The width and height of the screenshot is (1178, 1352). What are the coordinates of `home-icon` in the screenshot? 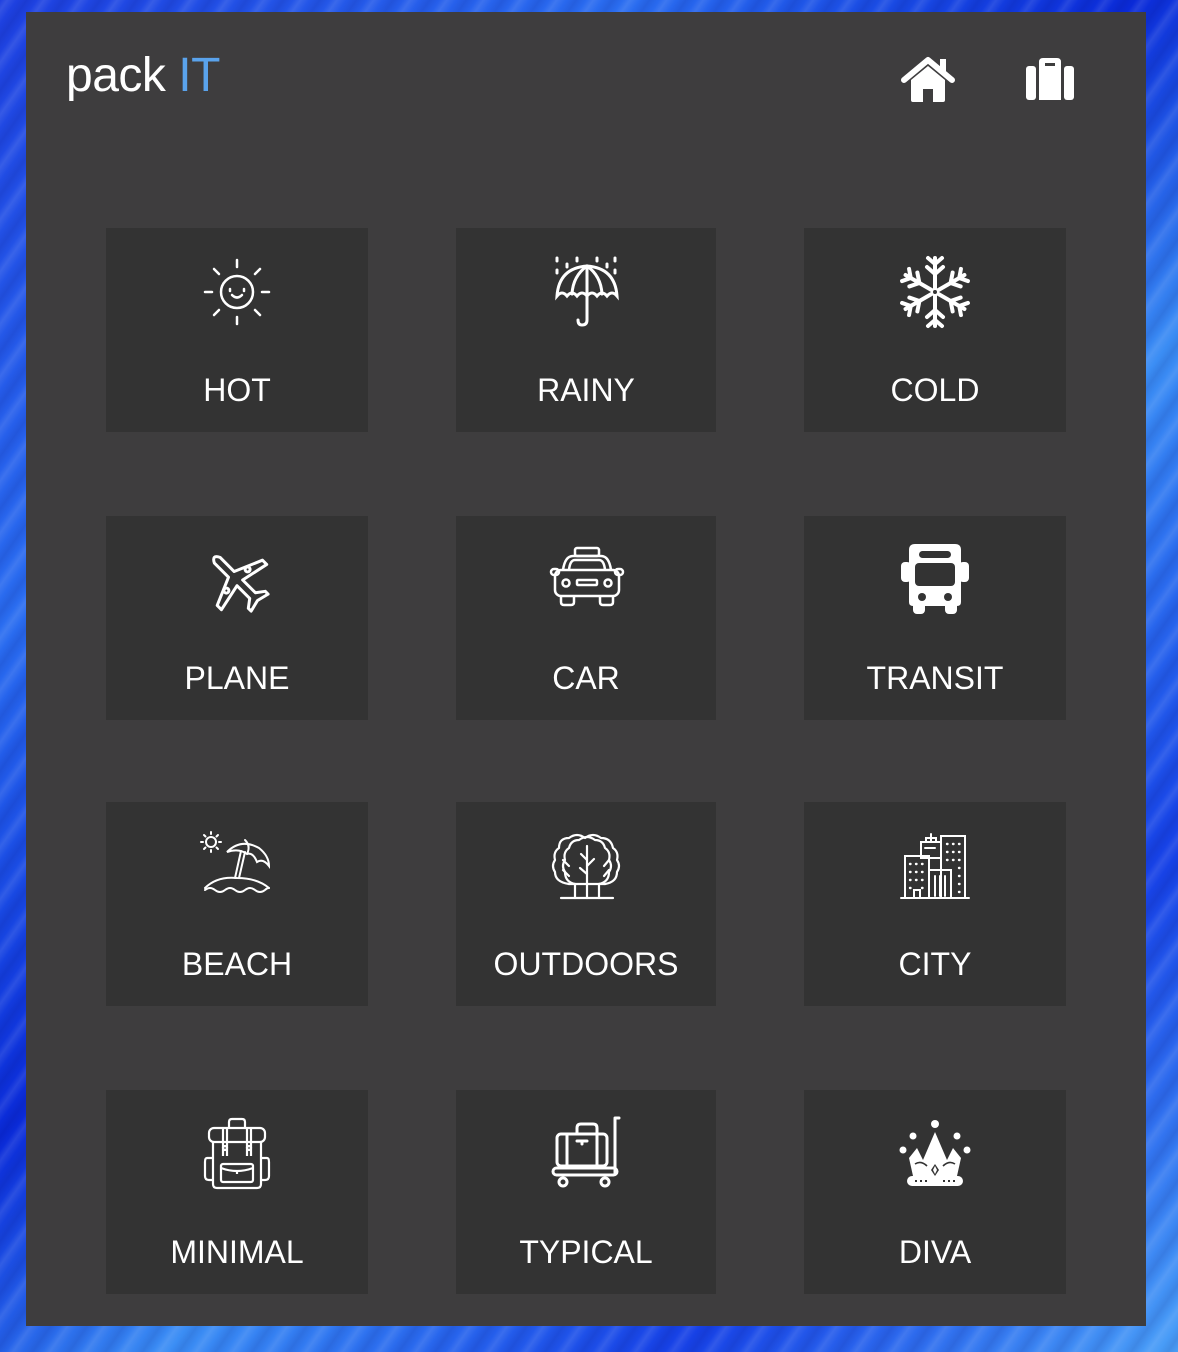 It's located at (928, 80).